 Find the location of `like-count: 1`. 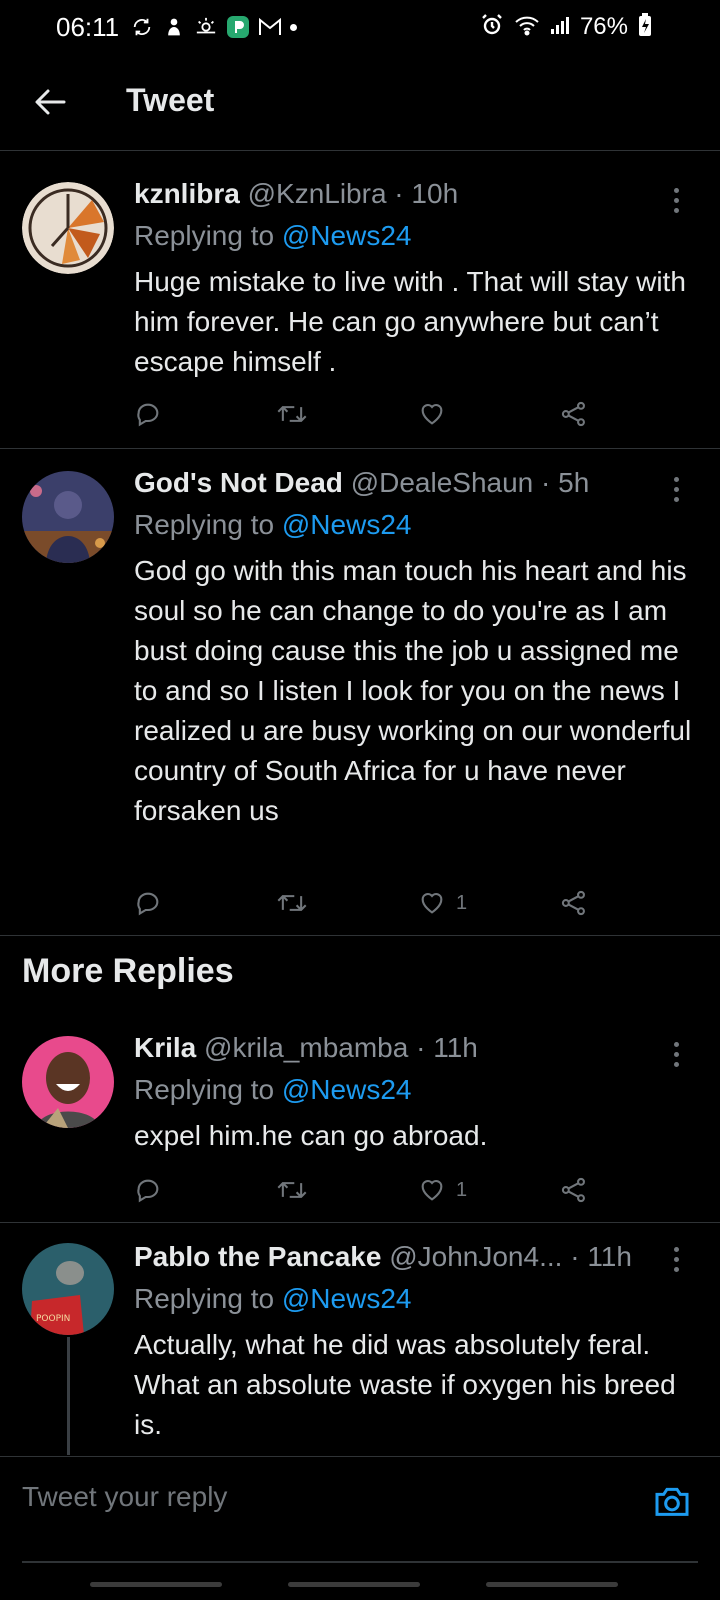

like-count: 1 is located at coordinates (462, 902).